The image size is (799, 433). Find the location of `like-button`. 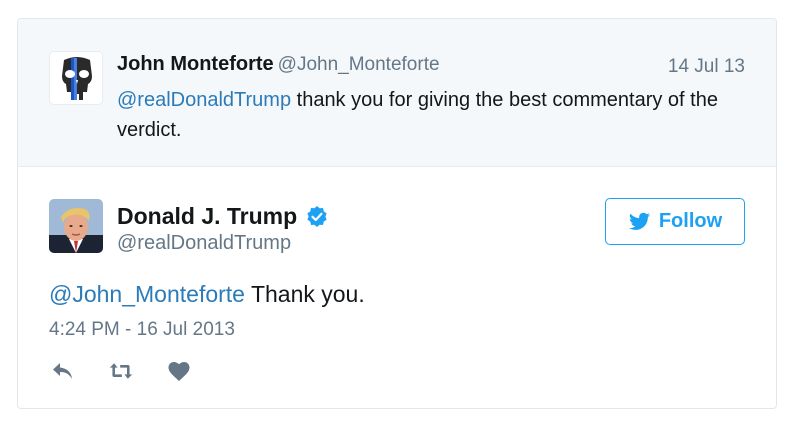

like-button is located at coordinates (179, 371).